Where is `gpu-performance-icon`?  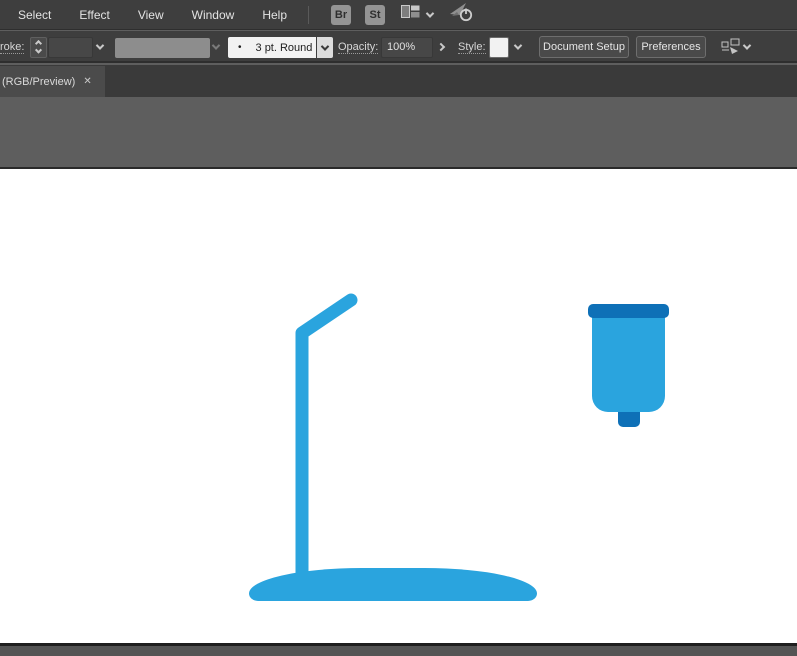 gpu-performance-icon is located at coordinates (462, 14).